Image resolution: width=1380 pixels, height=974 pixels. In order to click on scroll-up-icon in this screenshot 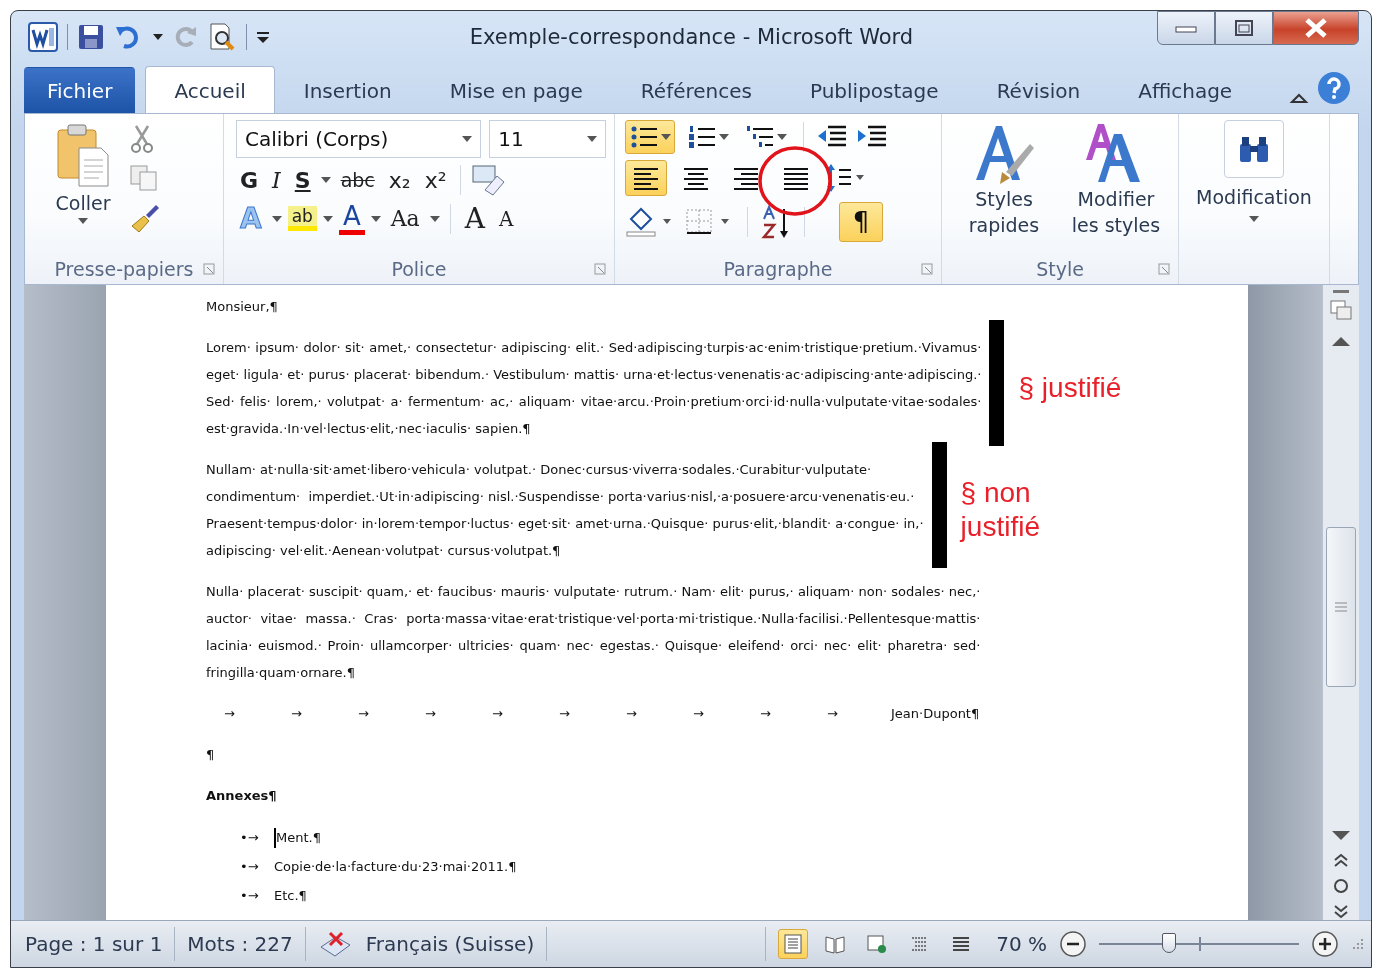, I will do `click(1341, 341)`.